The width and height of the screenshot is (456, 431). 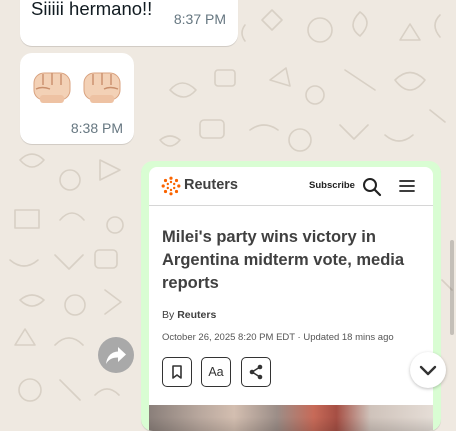 I want to click on article-photo, so click(x=291, y=418).